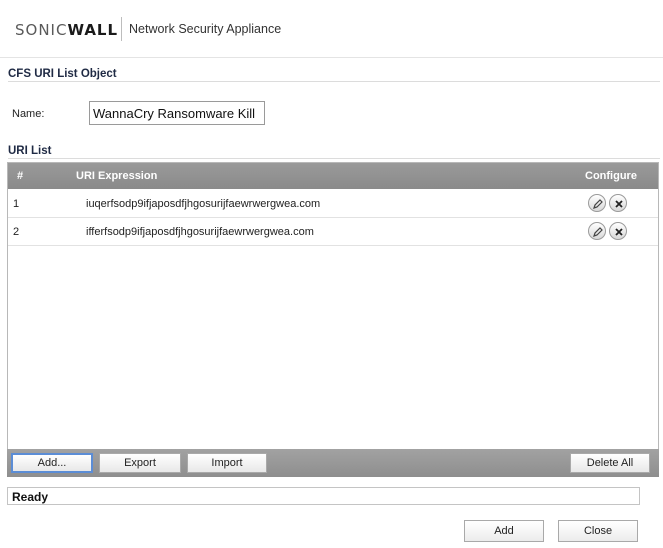  Describe the element at coordinates (121, 29) in the screenshot. I see `logo-divider` at that location.